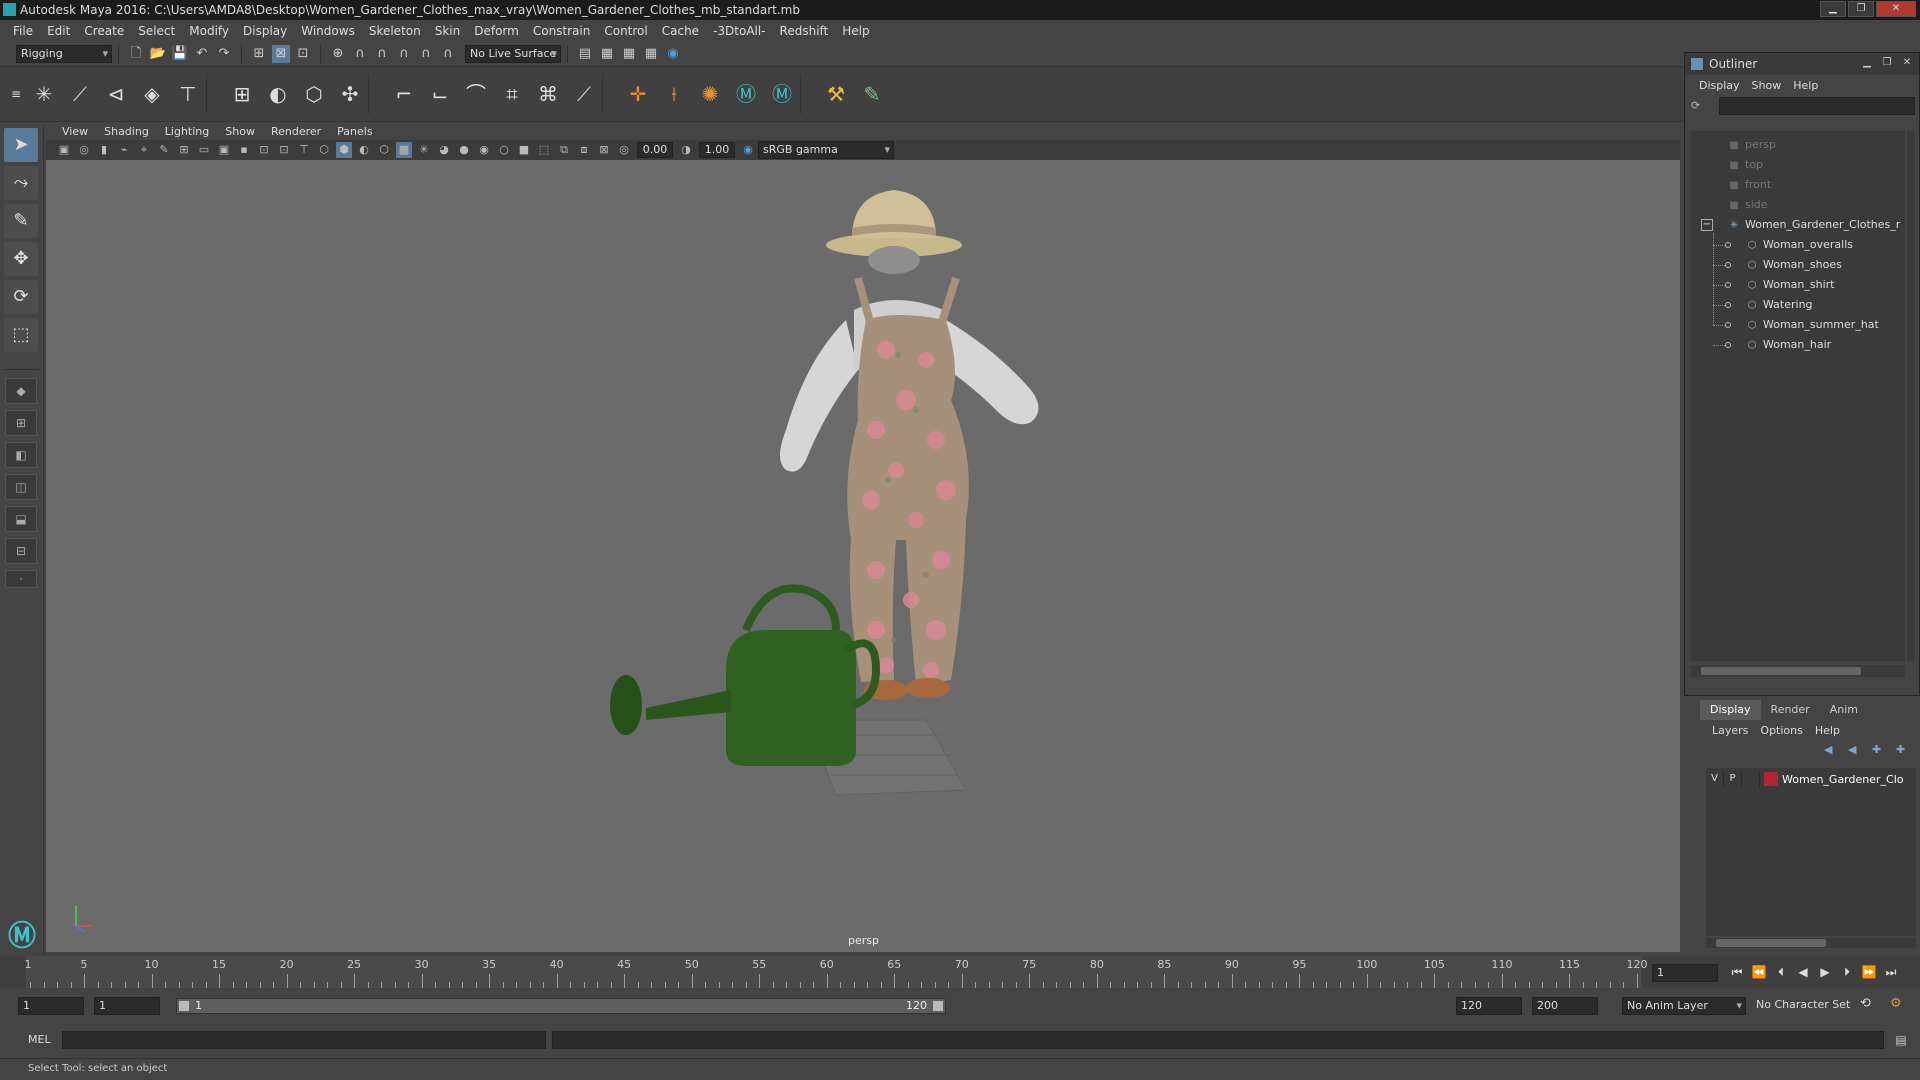  I want to click on layer-playback-toggle: P, so click(1733, 779).